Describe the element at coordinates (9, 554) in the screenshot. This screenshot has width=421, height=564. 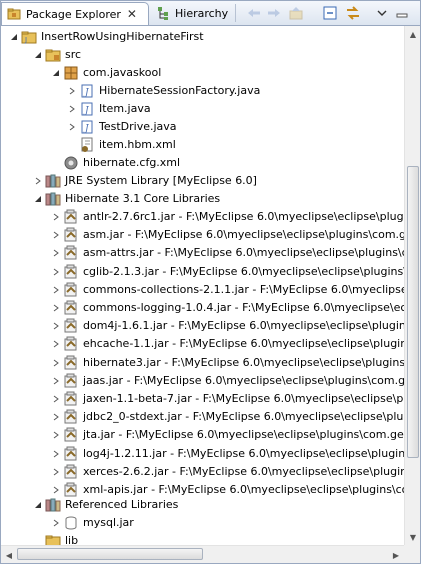
I see `scroll-left-icon: ◀` at that location.